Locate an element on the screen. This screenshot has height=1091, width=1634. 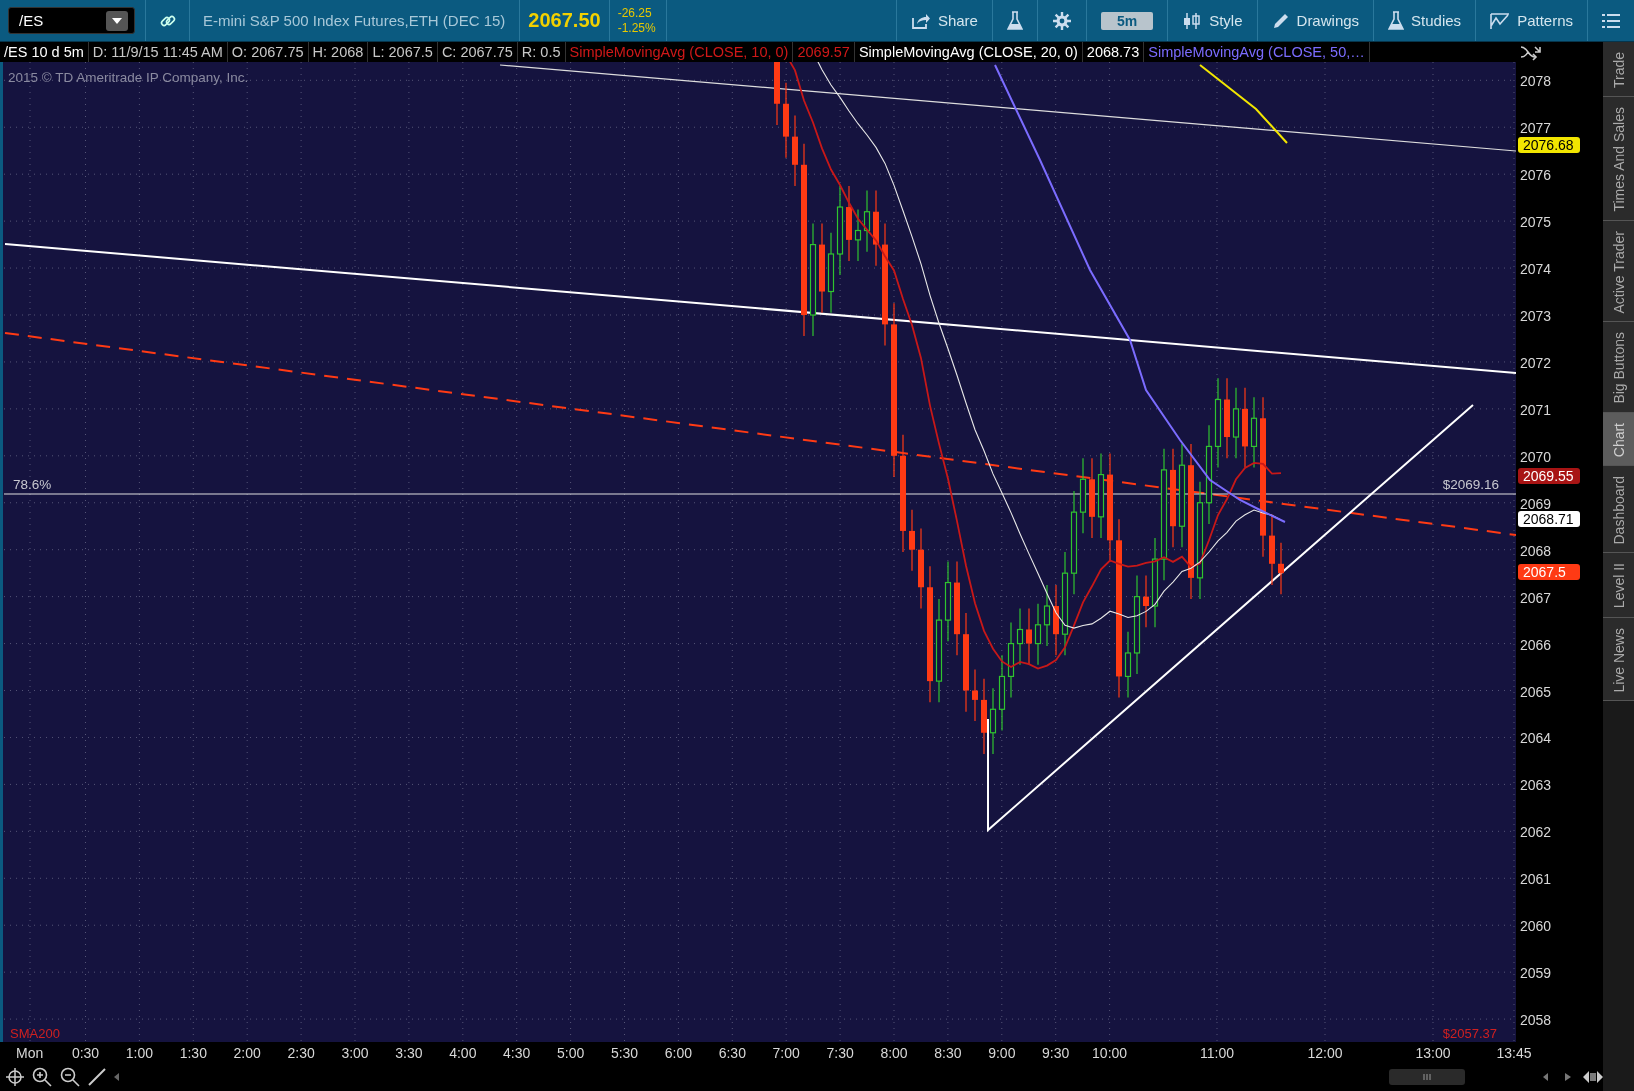
price-axis-label: 2068 is located at coordinates (1536, 550).